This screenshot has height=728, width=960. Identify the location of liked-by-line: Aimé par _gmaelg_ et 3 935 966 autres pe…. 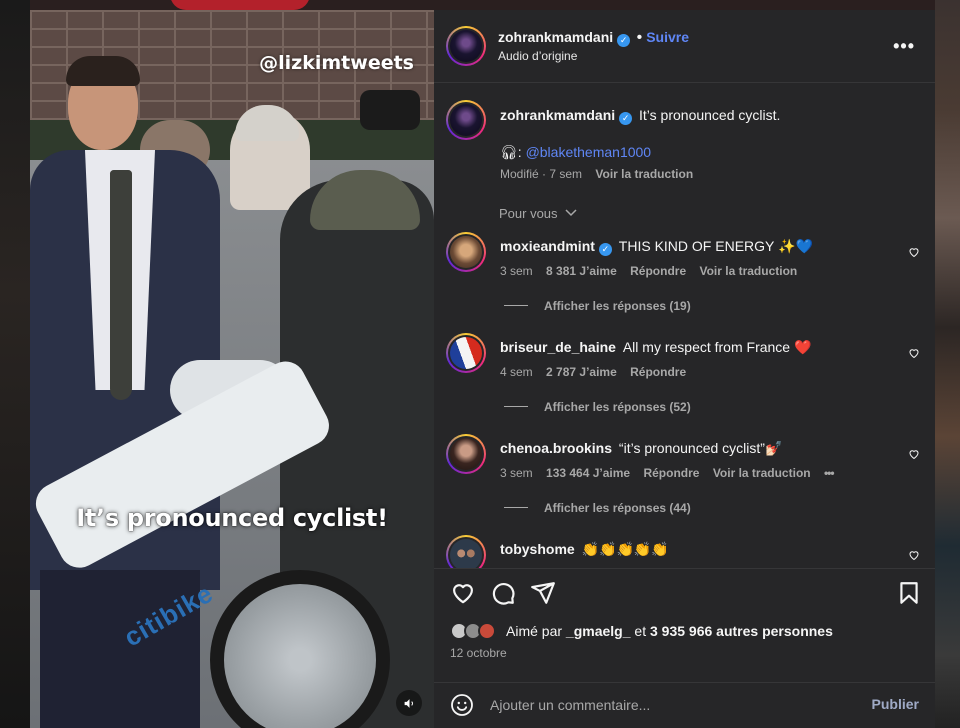
(690, 631).